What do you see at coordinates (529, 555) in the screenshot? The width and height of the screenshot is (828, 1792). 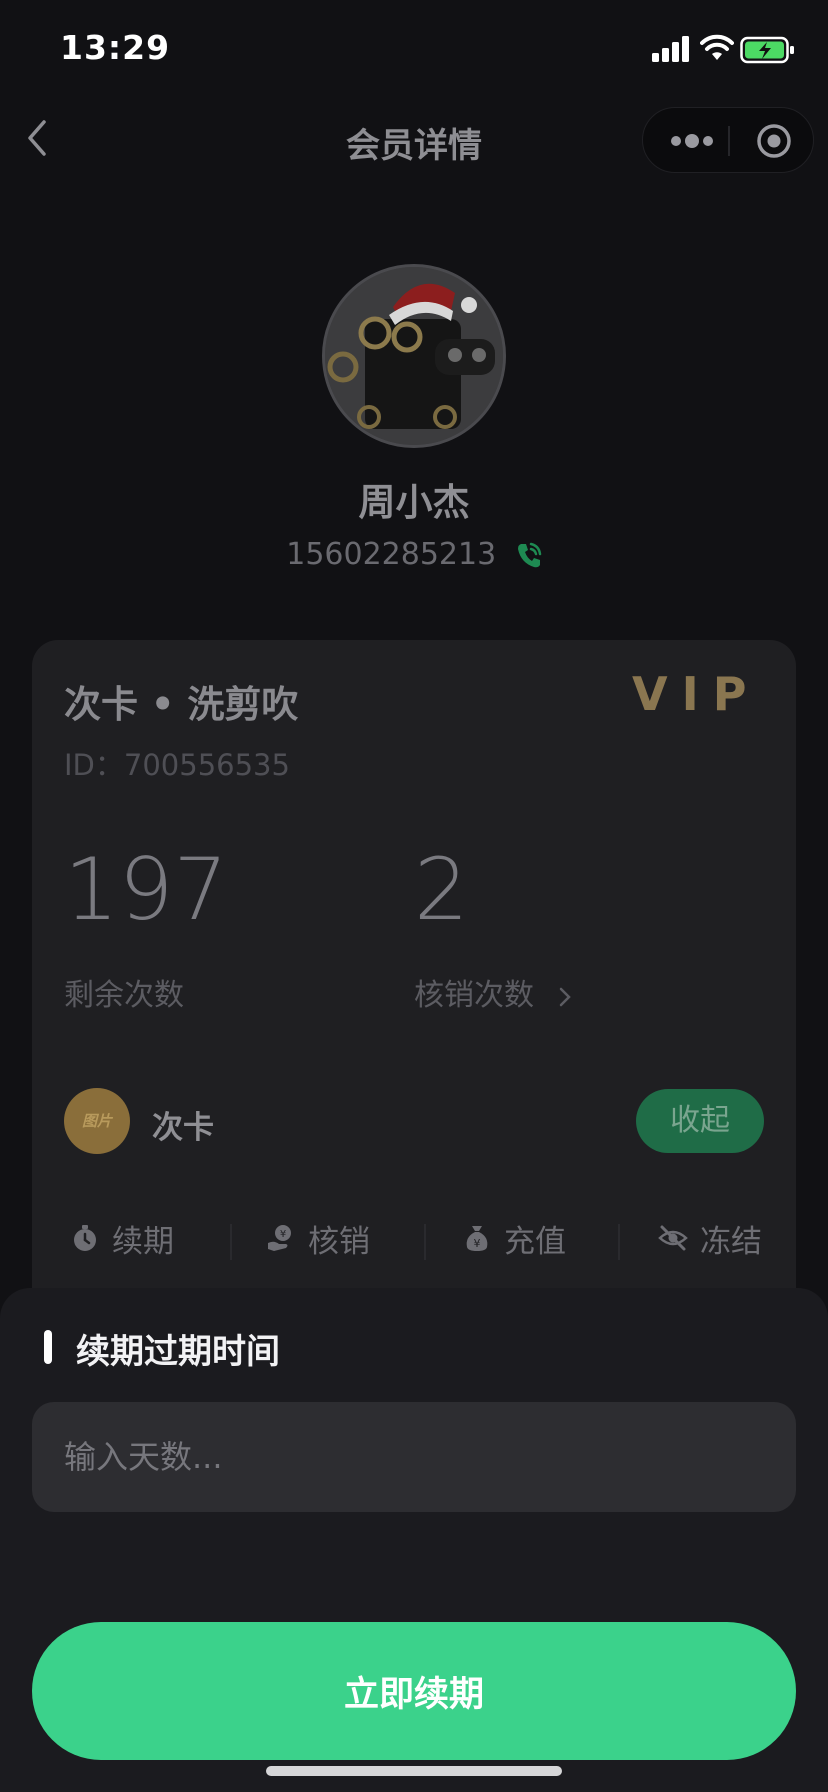 I see `phone-call-icon` at bounding box center [529, 555].